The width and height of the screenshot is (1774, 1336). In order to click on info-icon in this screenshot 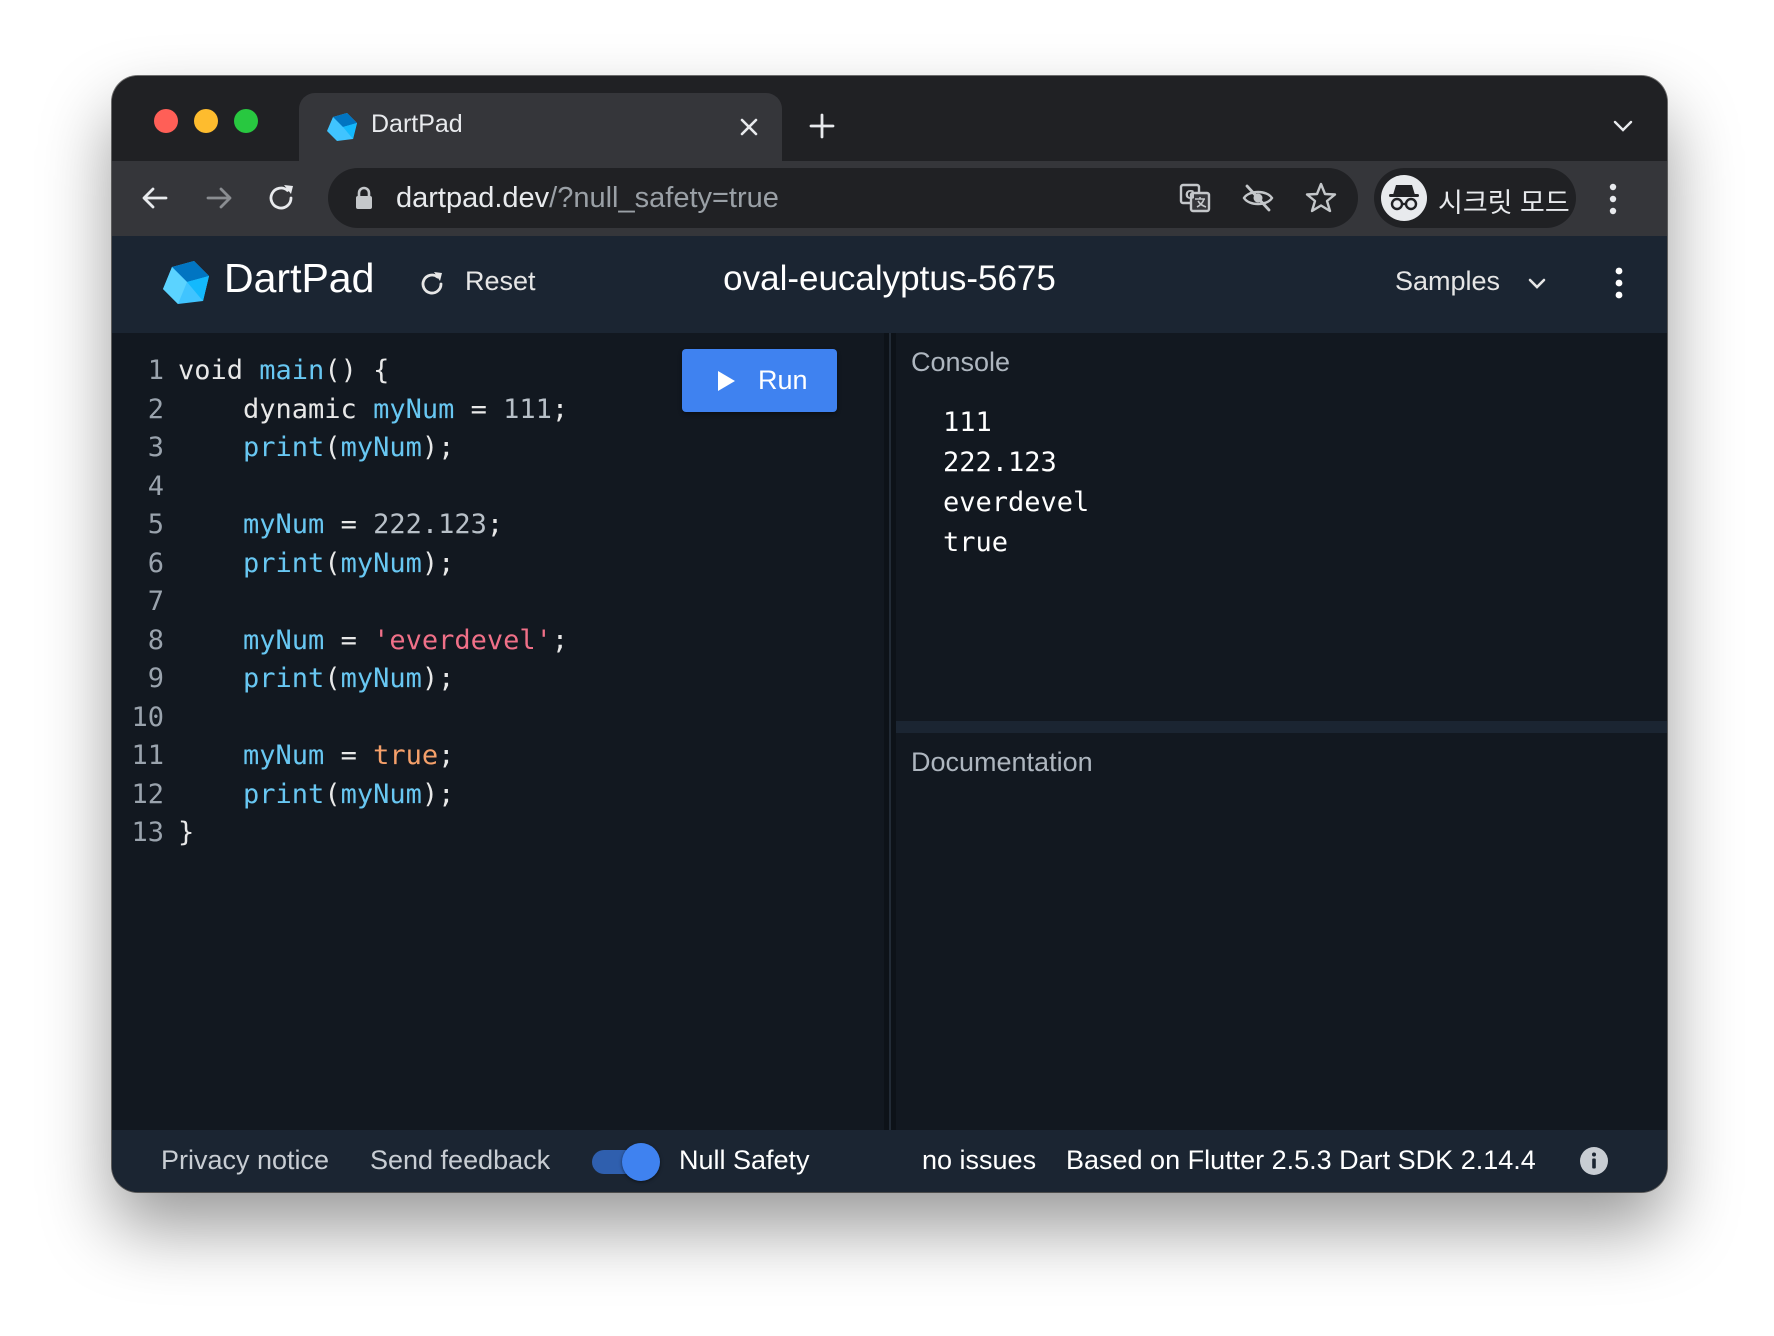, I will do `click(1594, 1161)`.